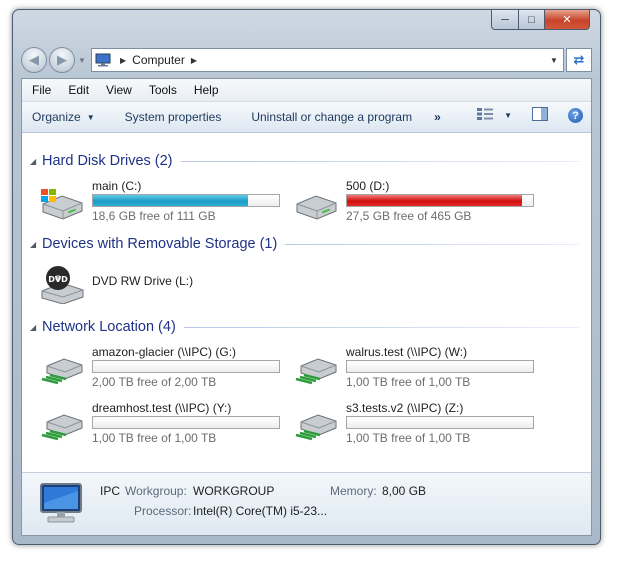 This screenshot has height=562, width=620. What do you see at coordinates (529, 115) in the screenshot?
I see `view-controls: ▼ ?` at bounding box center [529, 115].